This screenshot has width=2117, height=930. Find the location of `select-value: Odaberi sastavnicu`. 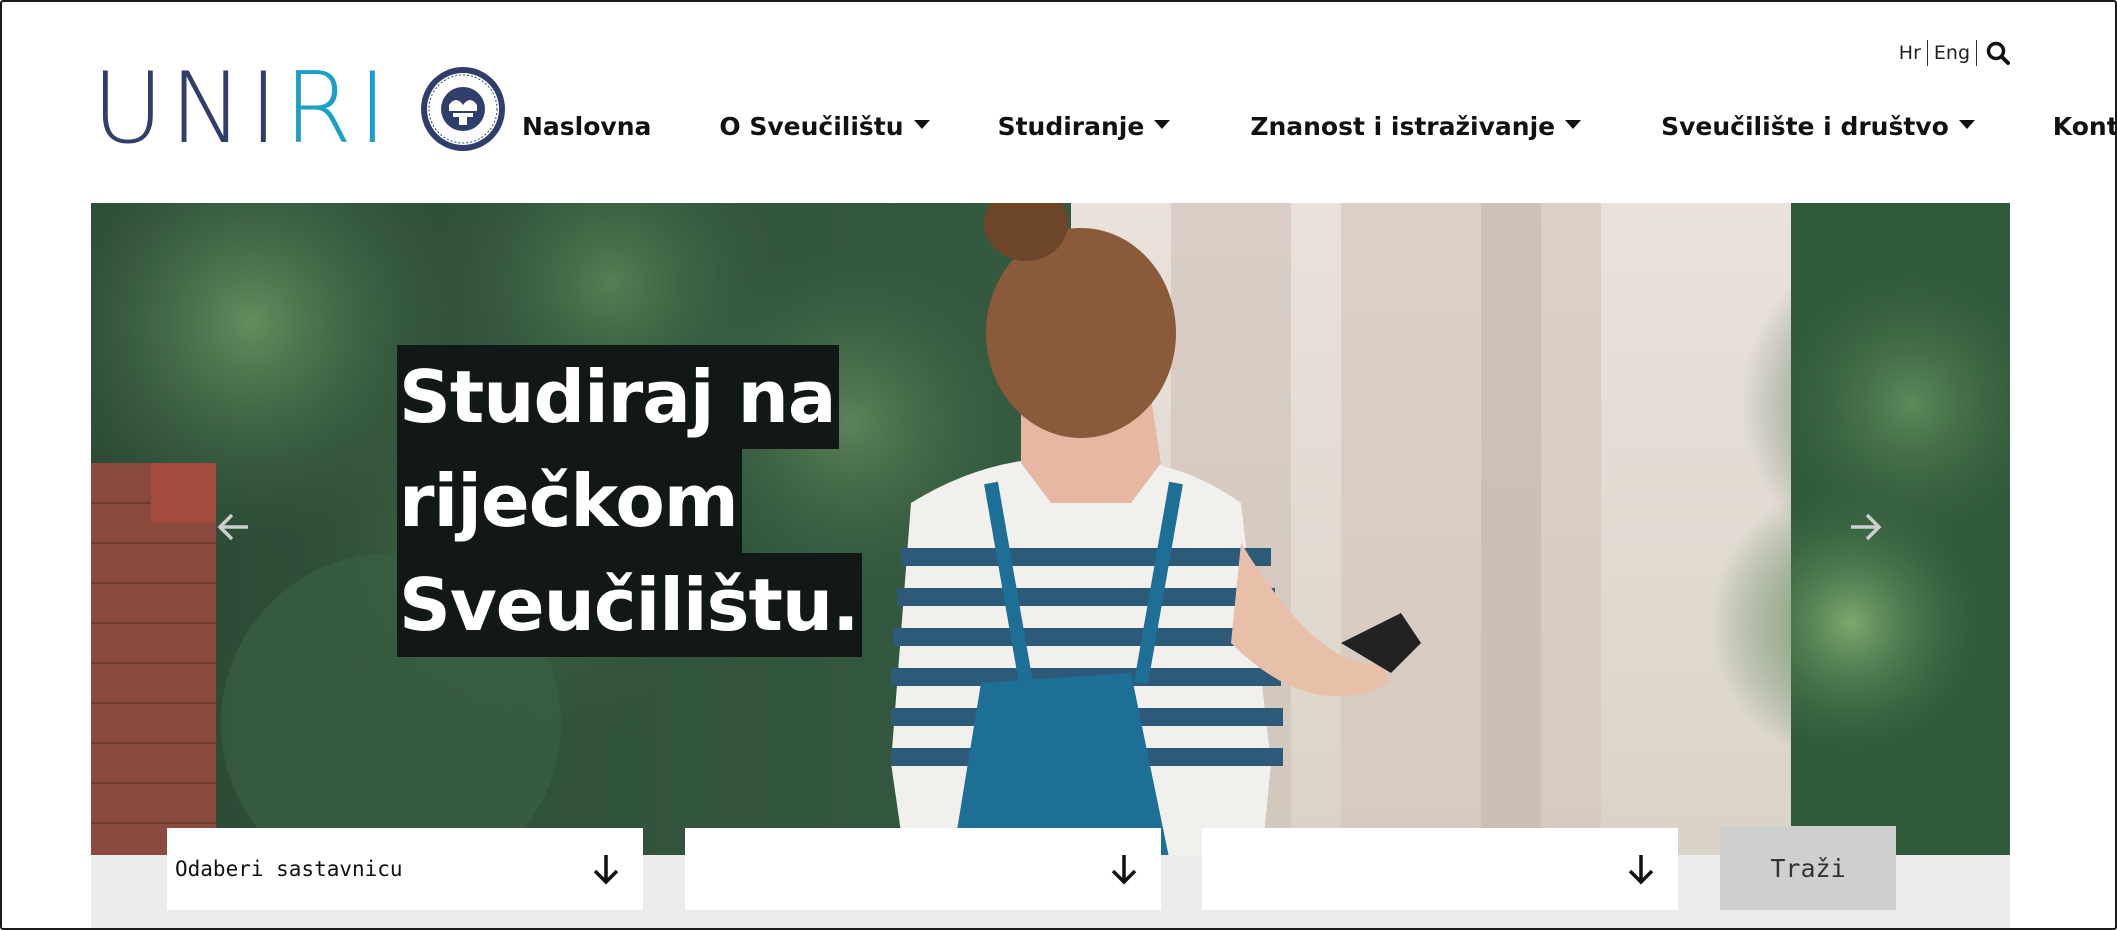

select-value: Odaberi sastavnicu is located at coordinates (289, 869).